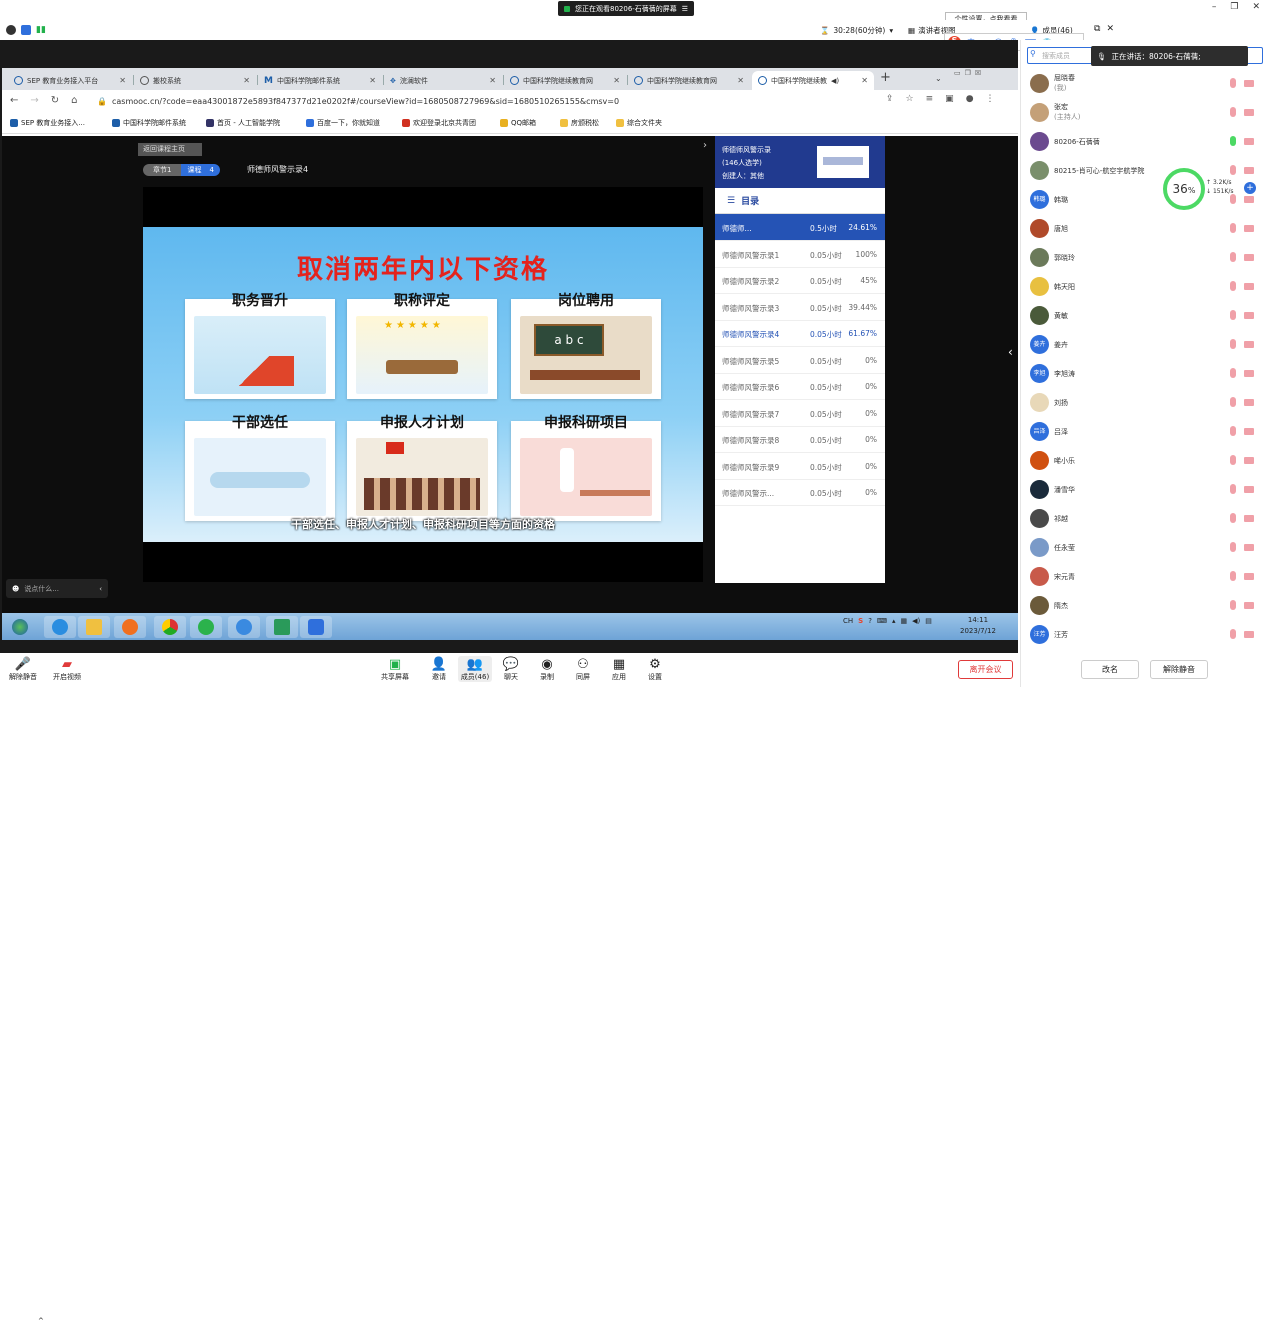 Image resolution: width=1268 pixels, height=1325 pixels. What do you see at coordinates (439, 669) in the screenshot?
I see `invite-button: 👤 邀请` at bounding box center [439, 669].